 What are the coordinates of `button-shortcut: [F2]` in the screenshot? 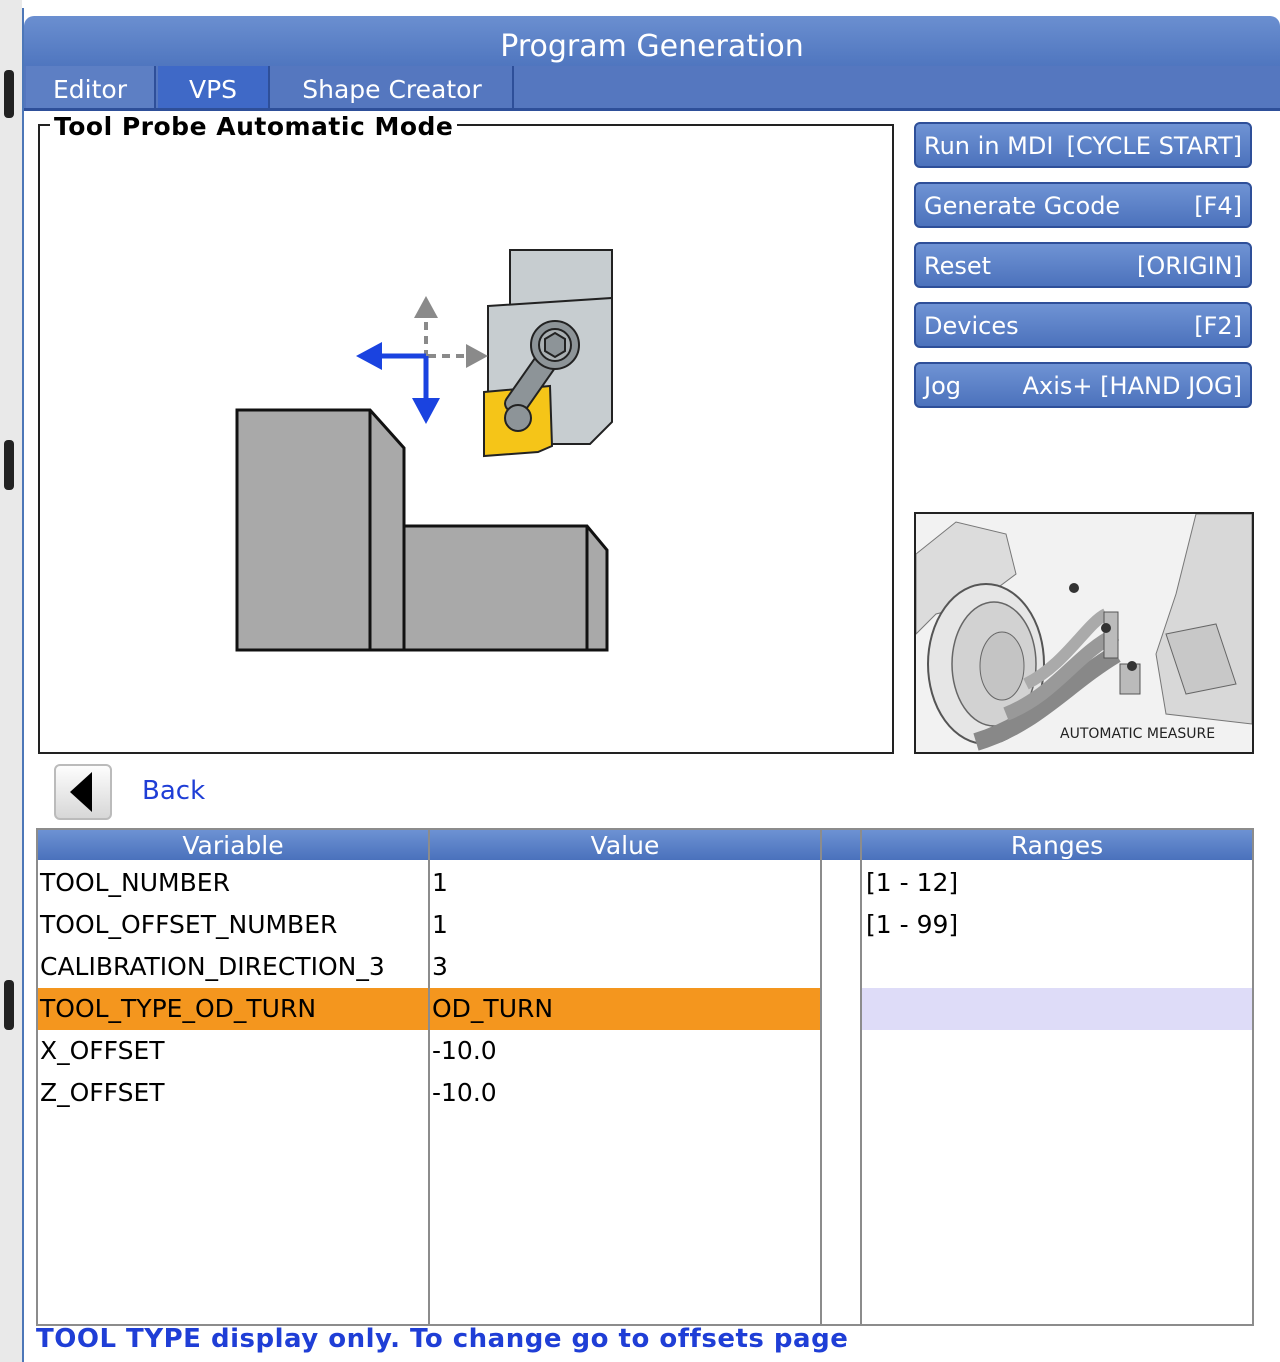 It's located at (1218, 326).